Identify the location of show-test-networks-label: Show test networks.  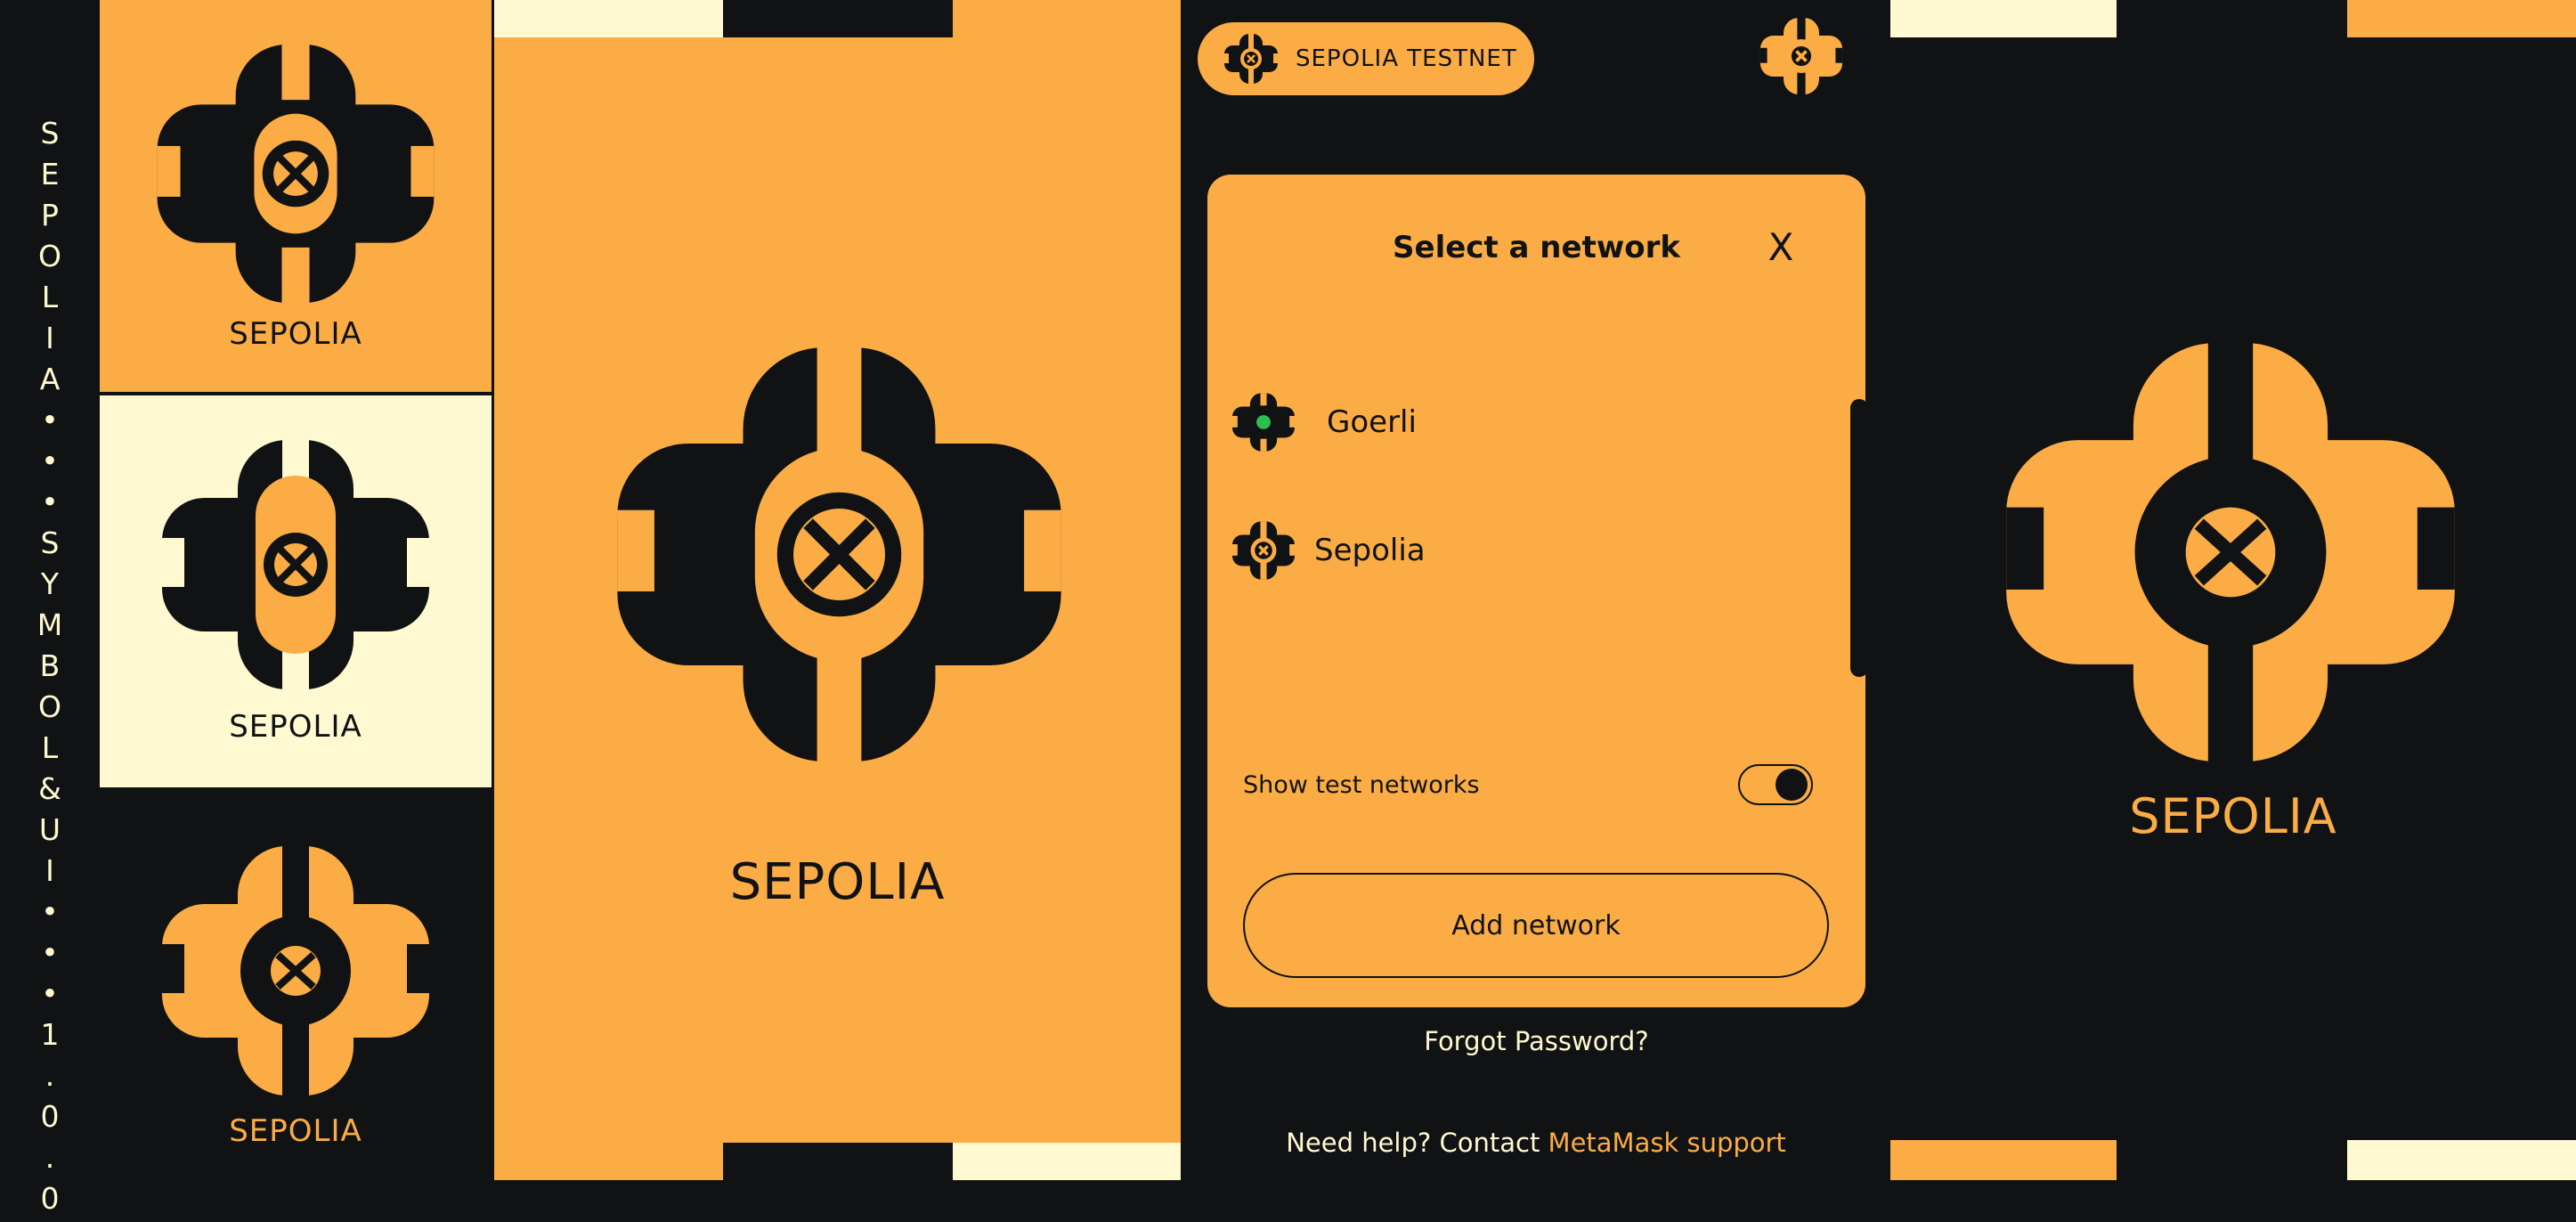
(1361, 784).